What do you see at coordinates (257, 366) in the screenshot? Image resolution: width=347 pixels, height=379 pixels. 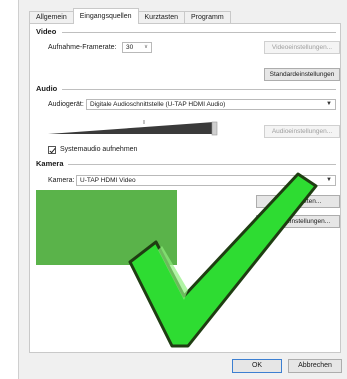 I see `ok-button: OK` at bounding box center [257, 366].